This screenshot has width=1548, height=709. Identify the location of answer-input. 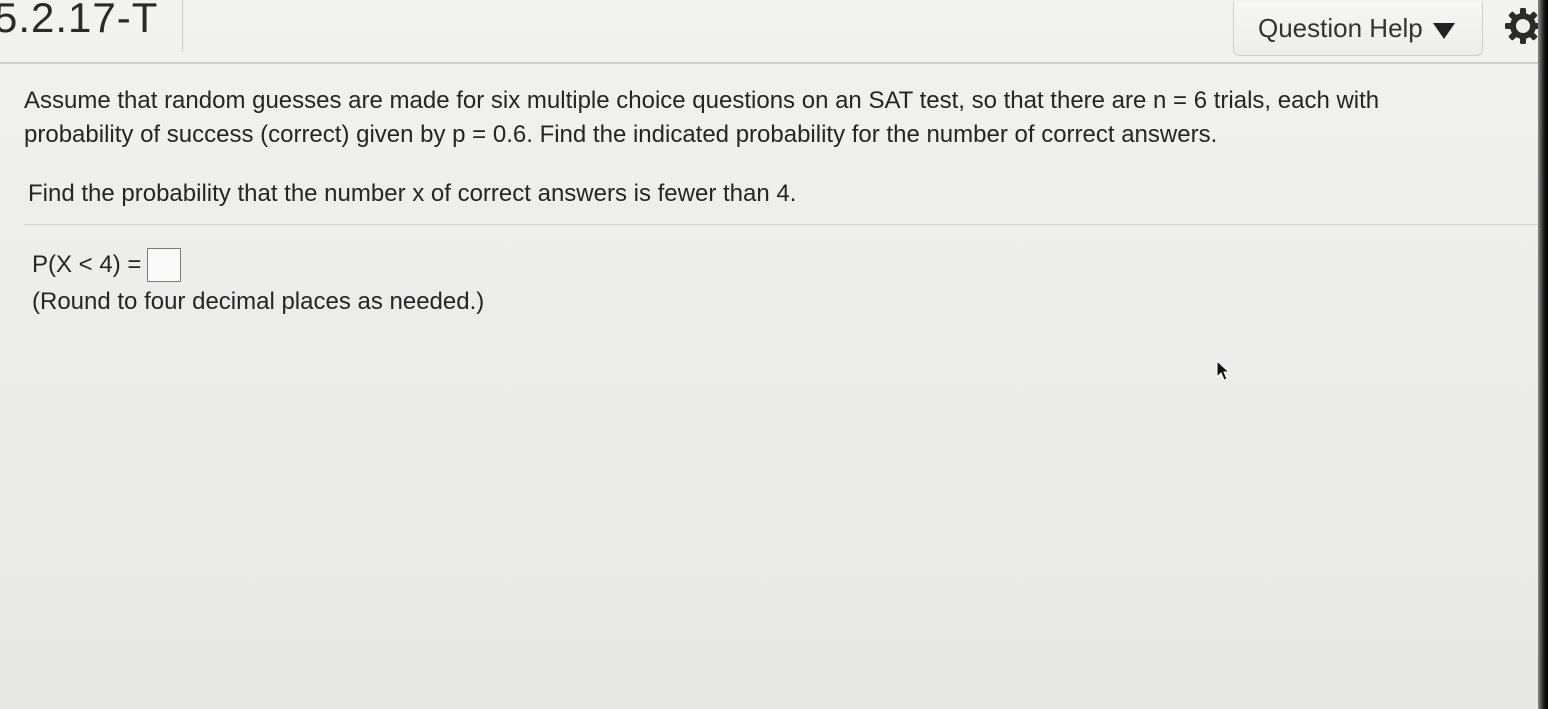
(164, 265).